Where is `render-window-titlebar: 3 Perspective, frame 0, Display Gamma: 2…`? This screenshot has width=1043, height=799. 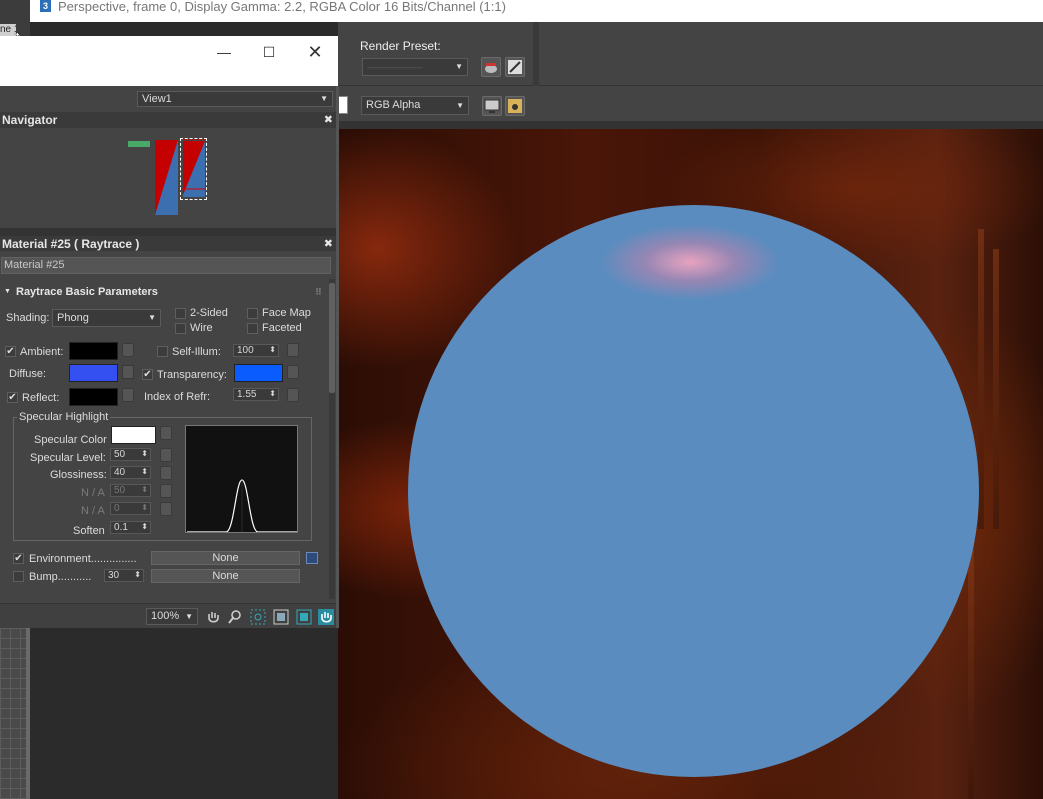 render-window-titlebar: 3 Perspective, frame 0, Display Gamma: 2… is located at coordinates (536, 11).